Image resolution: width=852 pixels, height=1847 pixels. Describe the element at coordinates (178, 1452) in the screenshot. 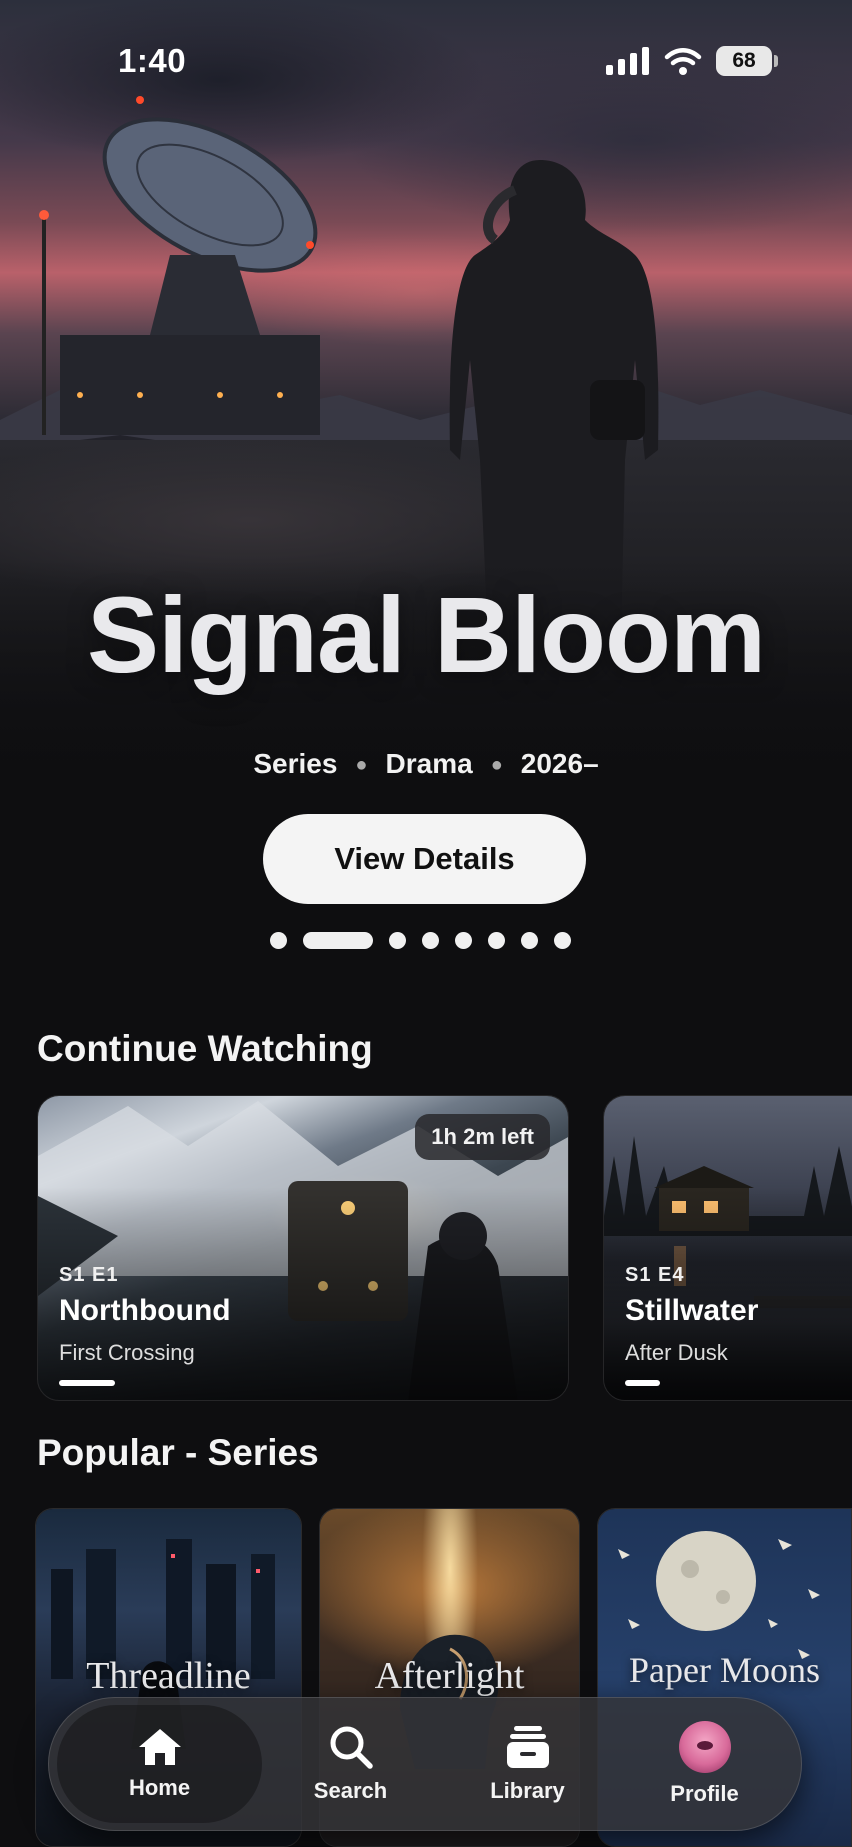

I see `popular-series-title: Popular - Series` at that location.